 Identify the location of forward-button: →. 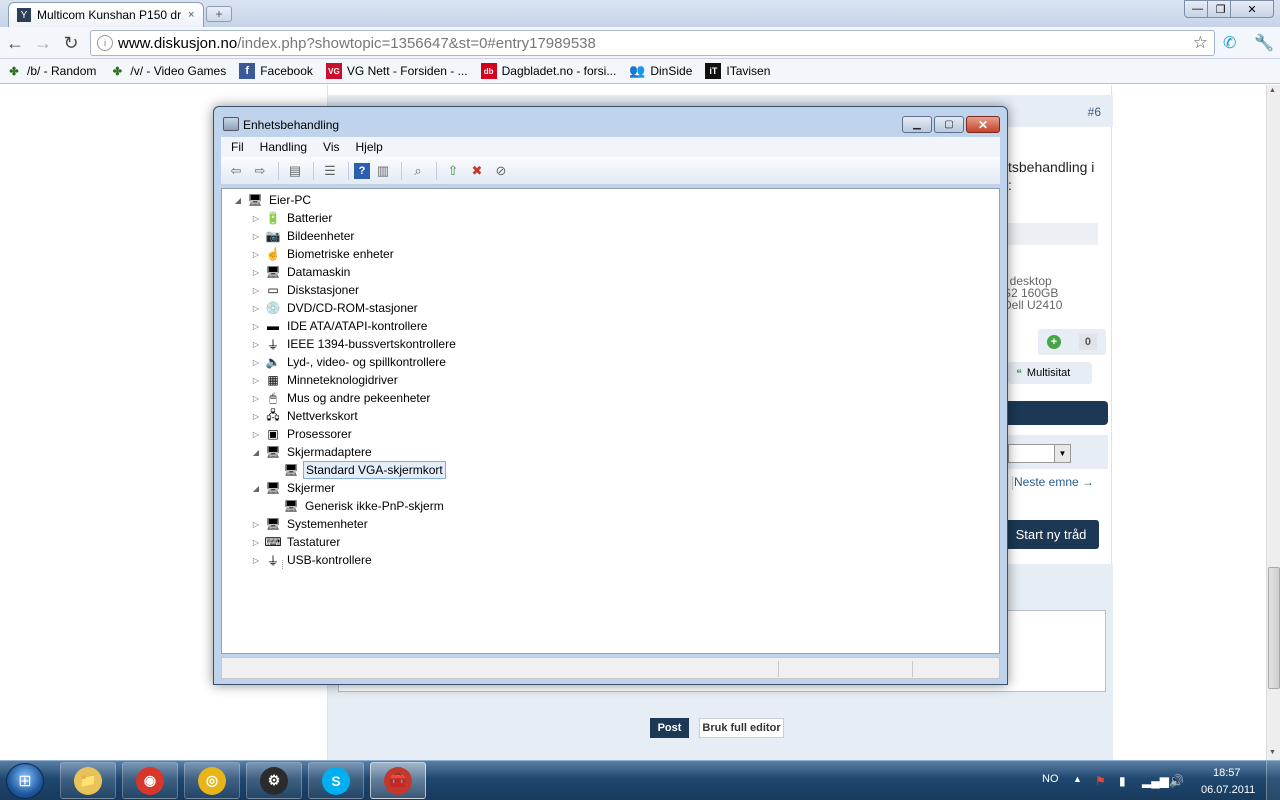
(43, 43).